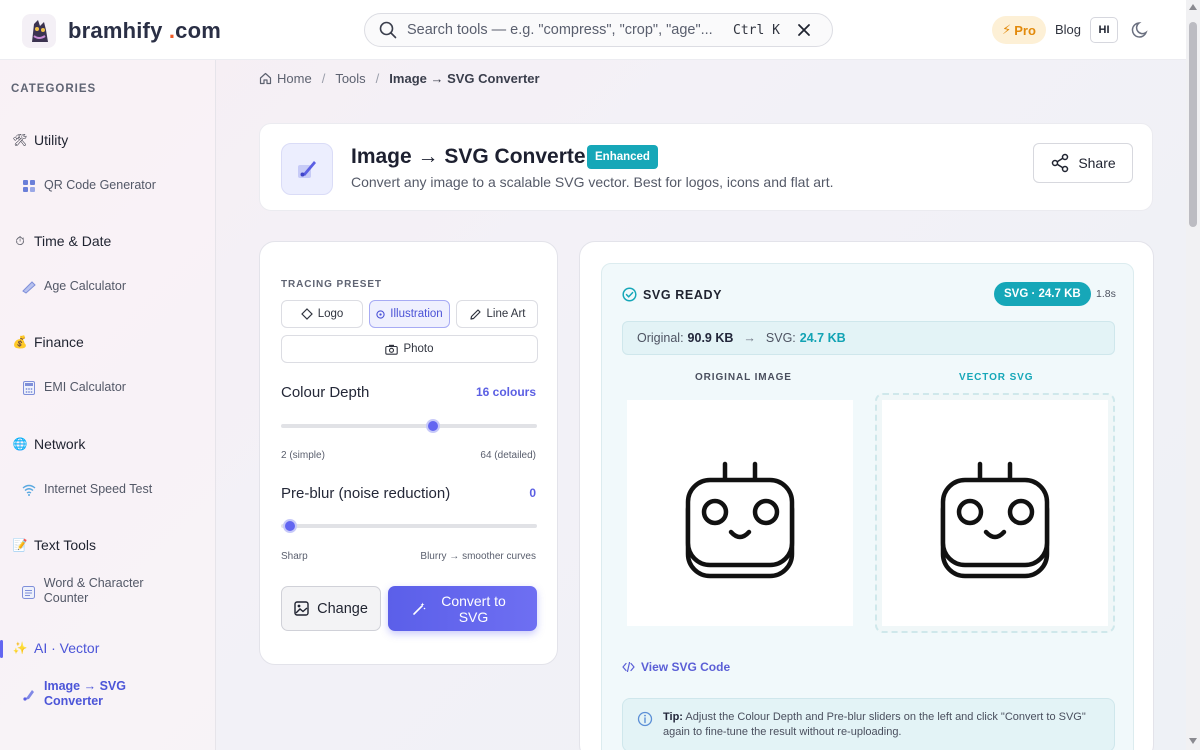 This screenshot has width=1200, height=750. Describe the element at coordinates (307, 169) in the screenshot. I see `brush-icon` at that location.